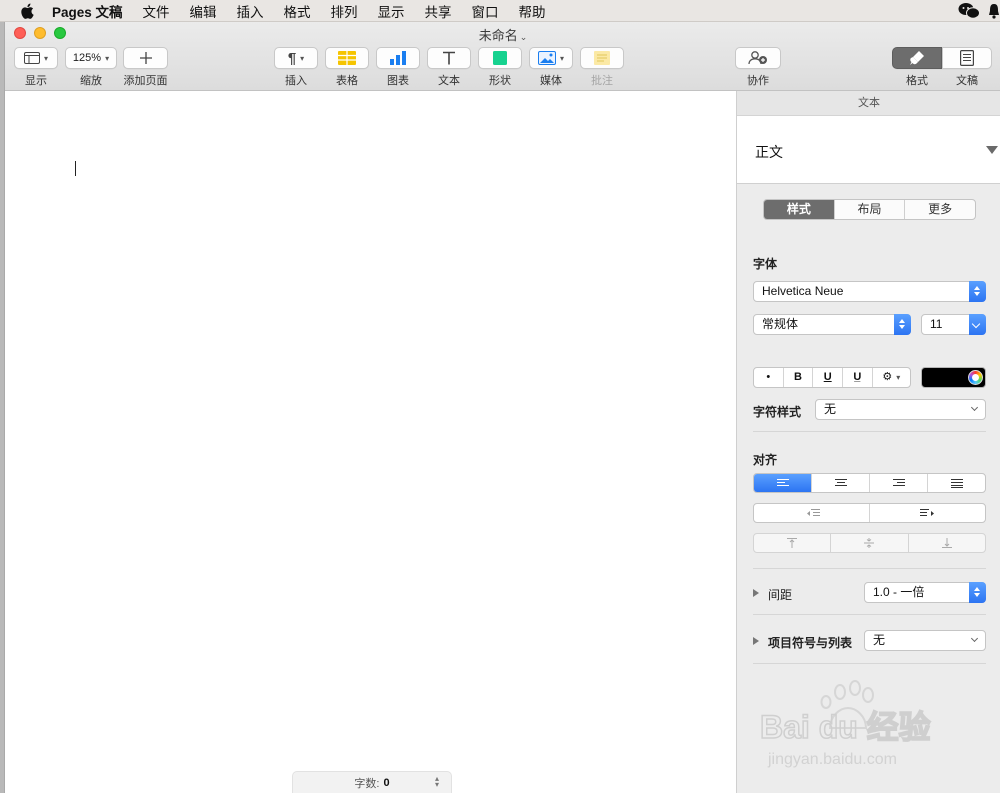  I want to click on segment-more: 更多, so click(940, 209).